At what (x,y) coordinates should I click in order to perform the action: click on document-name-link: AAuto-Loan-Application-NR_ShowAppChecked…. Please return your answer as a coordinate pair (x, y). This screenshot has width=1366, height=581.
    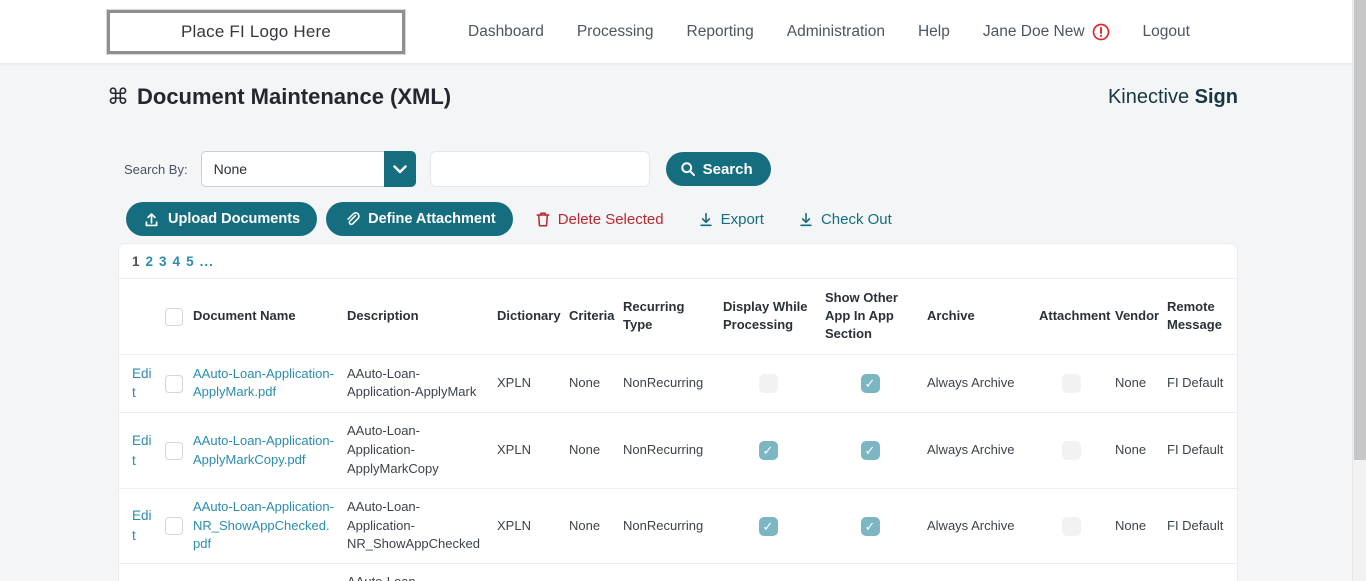
    Looking at the image, I should click on (263, 525).